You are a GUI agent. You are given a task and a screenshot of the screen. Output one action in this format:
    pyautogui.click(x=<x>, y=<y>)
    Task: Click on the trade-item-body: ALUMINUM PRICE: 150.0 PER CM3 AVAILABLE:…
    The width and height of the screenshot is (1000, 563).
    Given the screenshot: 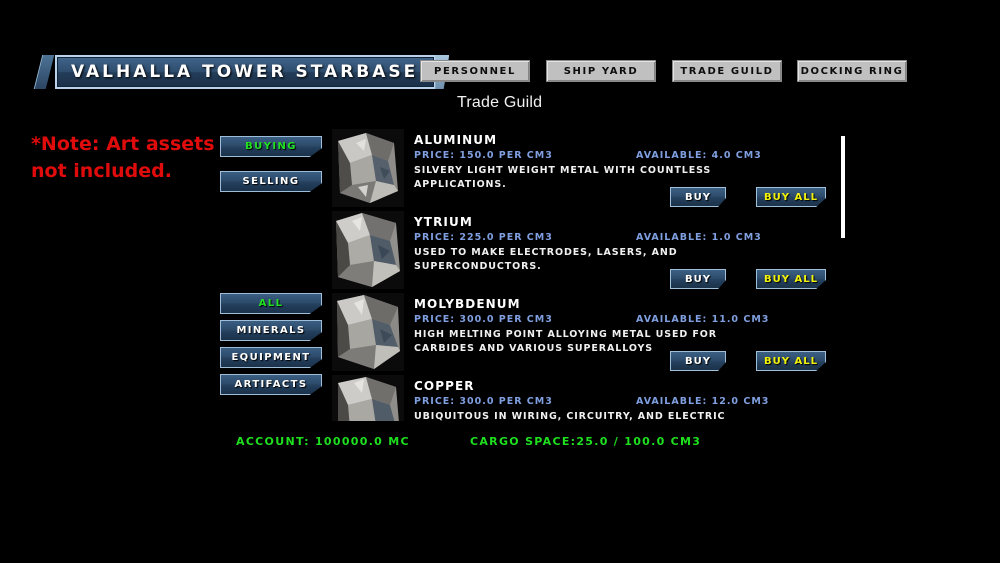 What is the action you would take?
    pyautogui.click(x=618, y=170)
    